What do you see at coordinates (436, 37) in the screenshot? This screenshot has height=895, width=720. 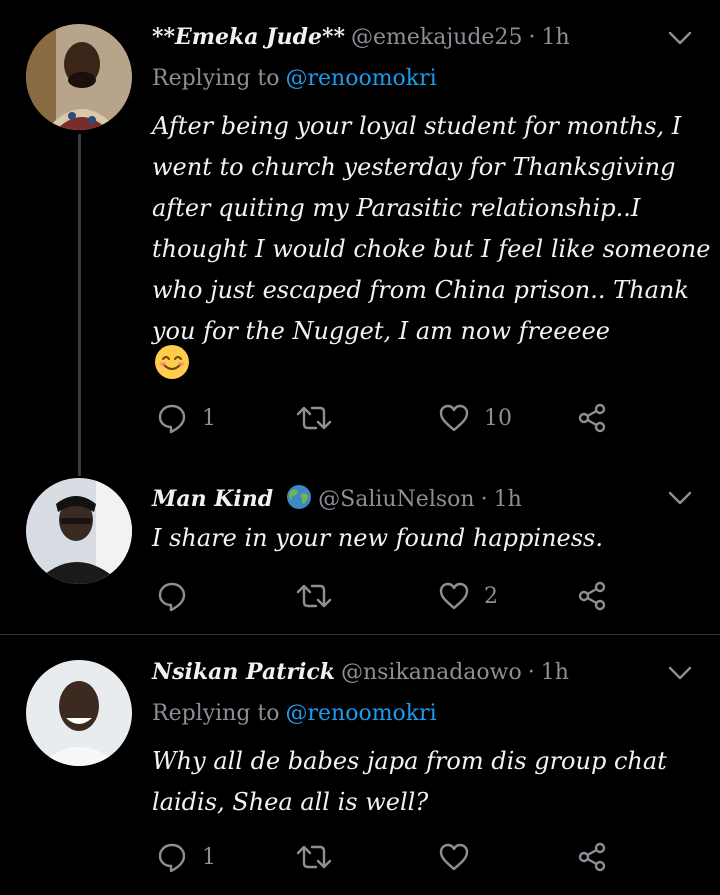 I see `handle: @emekajude25` at bounding box center [436, 37].